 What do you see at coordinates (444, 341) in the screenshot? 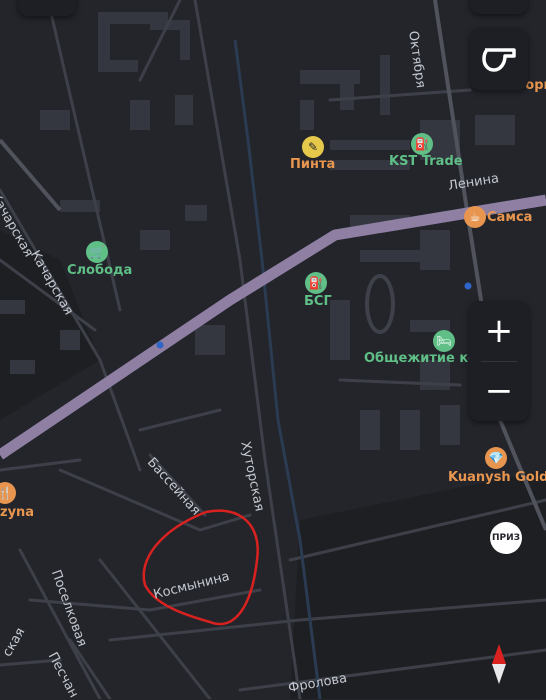
I see `hotel-icon: 🛏` at bounding box center [444, 341].